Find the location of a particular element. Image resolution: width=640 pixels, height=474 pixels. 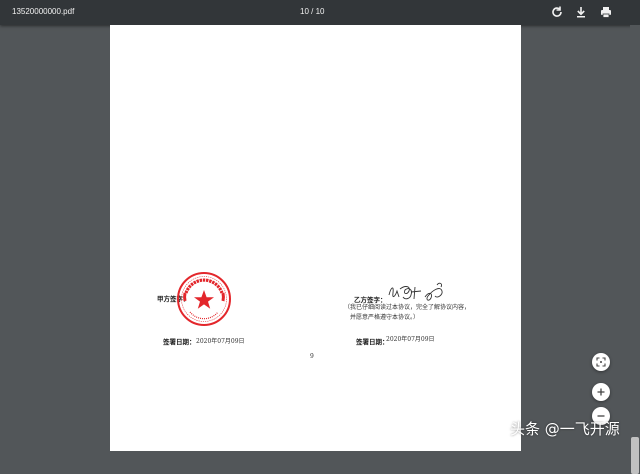

pdf-toolbar: 13520000000.pdf 10 / 10 is located at coordinates (320, 12).